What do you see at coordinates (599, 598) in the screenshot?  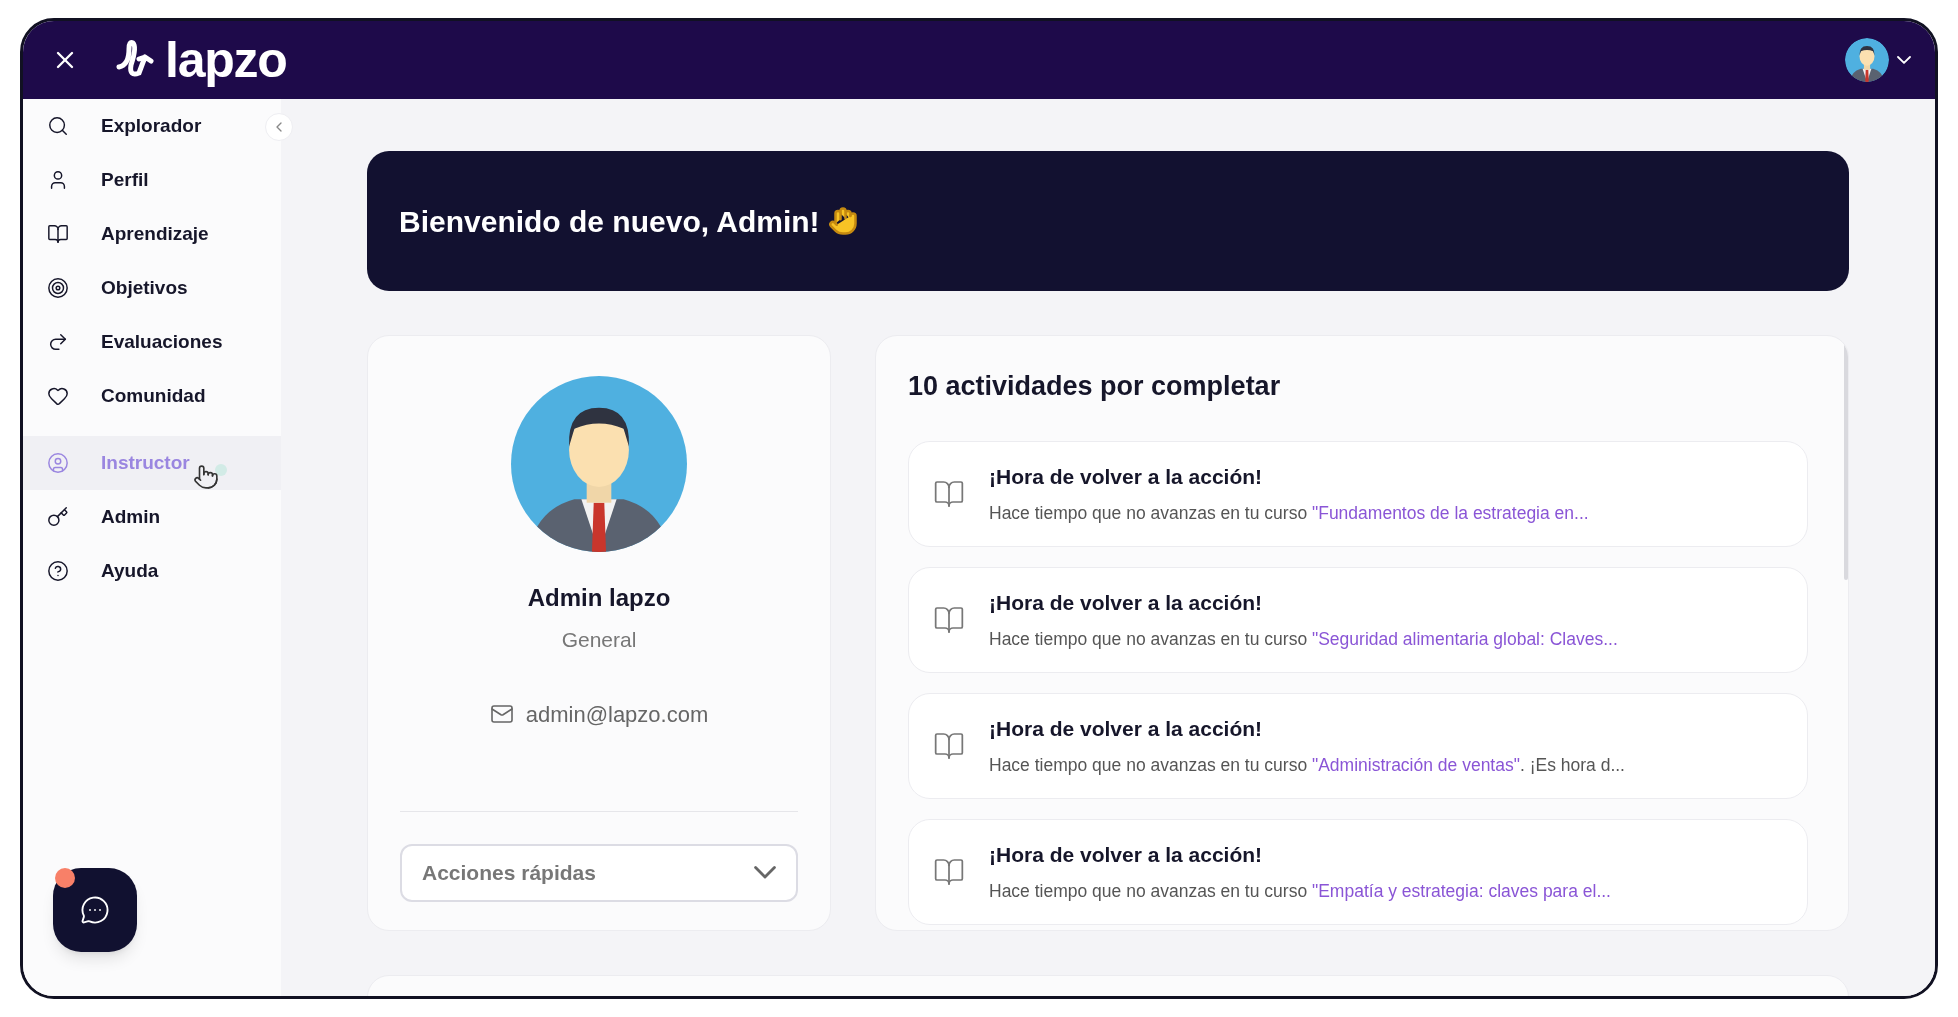 I see `profile-name: Admin lapzo` at bounding box center [599, 598].